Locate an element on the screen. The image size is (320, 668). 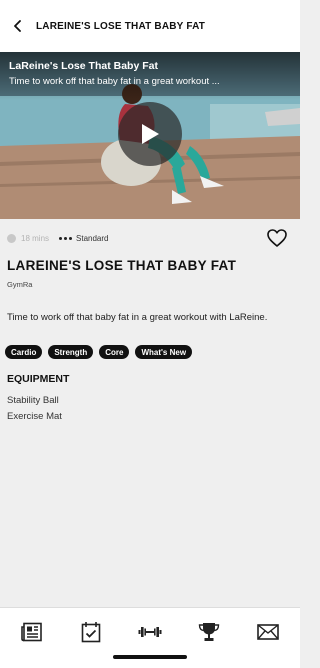
heart-icon is located at coordinates (277, 238).